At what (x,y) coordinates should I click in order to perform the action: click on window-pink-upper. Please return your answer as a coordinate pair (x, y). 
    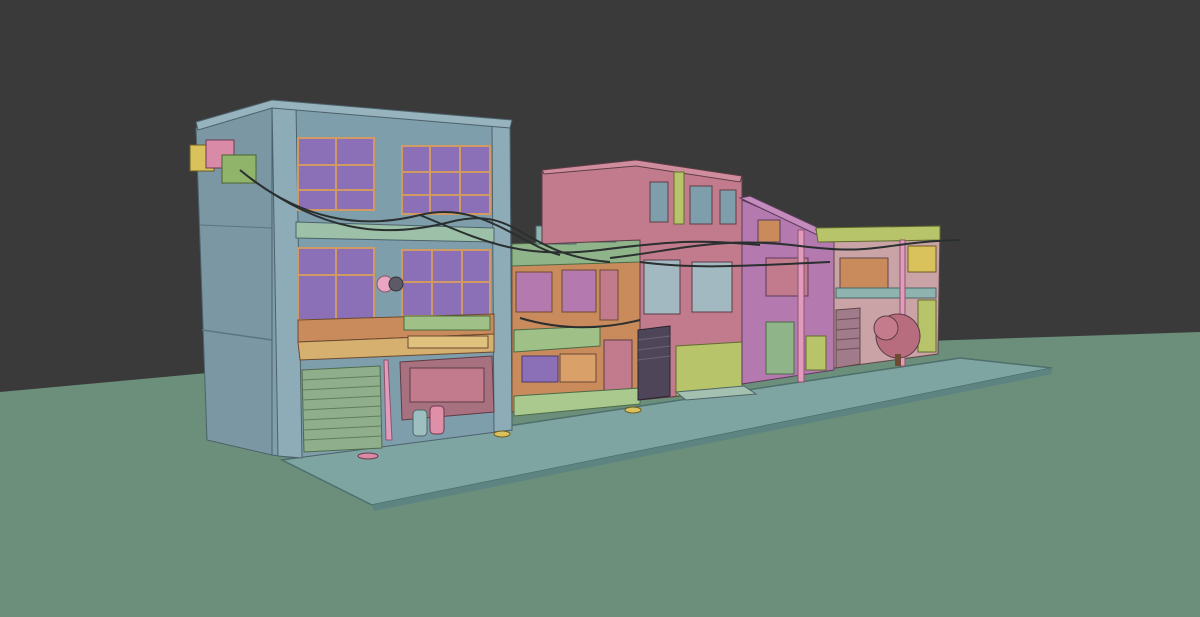
    Looking at the image, I should click on (659, 202).